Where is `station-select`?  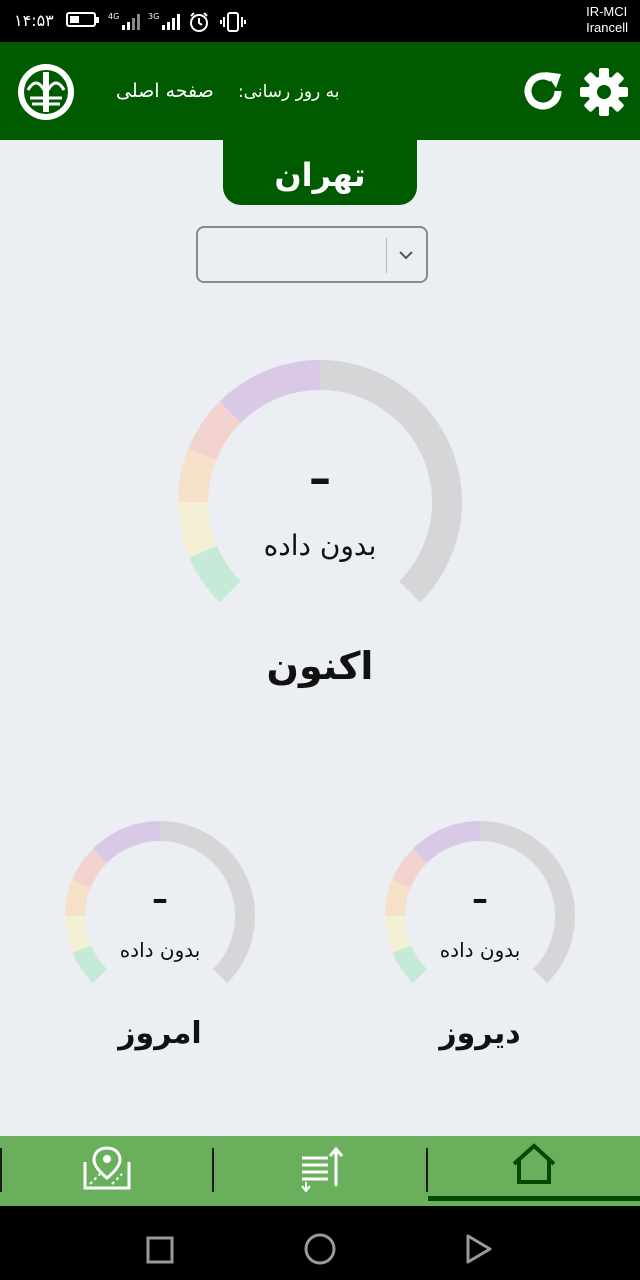 station-select is located at coordinates (312, 254).